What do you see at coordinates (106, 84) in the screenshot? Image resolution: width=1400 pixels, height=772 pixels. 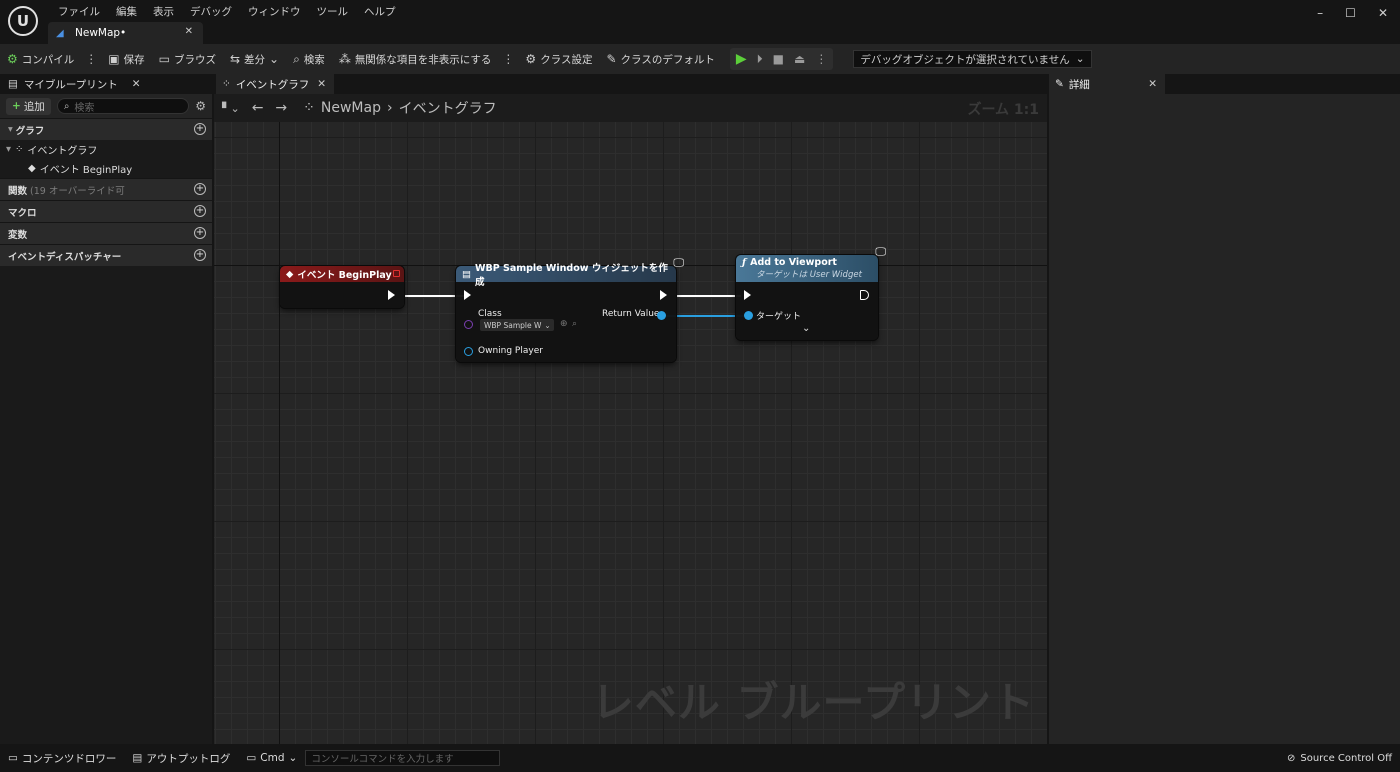 I see `tab-my-blueprint: ▤ マイブループリント ✕` at bounding box center [106, 84].